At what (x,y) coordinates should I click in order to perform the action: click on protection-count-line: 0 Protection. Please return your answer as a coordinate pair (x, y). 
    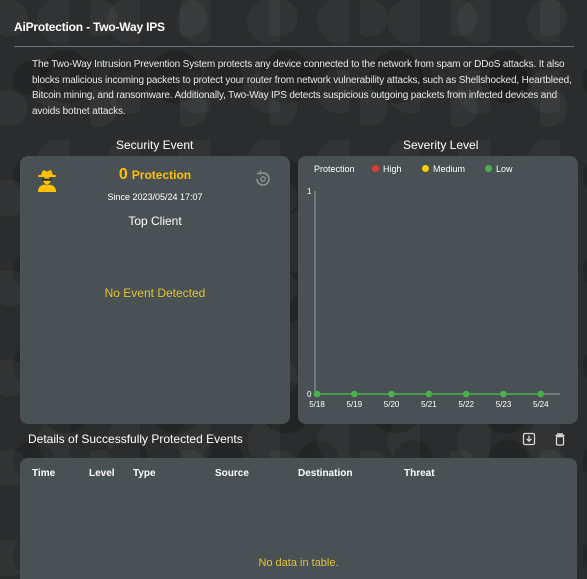
    Looking at the image, I should click on (155, 175).